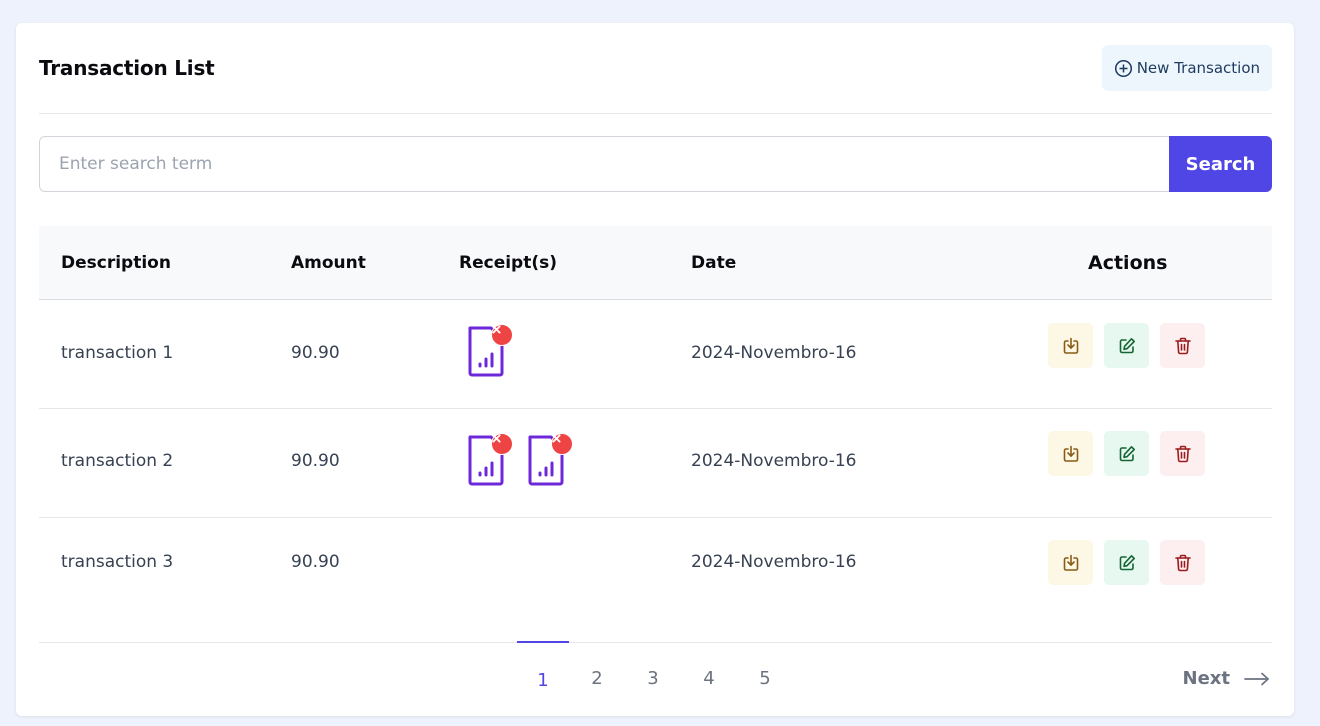  What do you see at coordinates (655, 113) in the screenshot?
I see `header-divider` at bounding box center [655, 113].